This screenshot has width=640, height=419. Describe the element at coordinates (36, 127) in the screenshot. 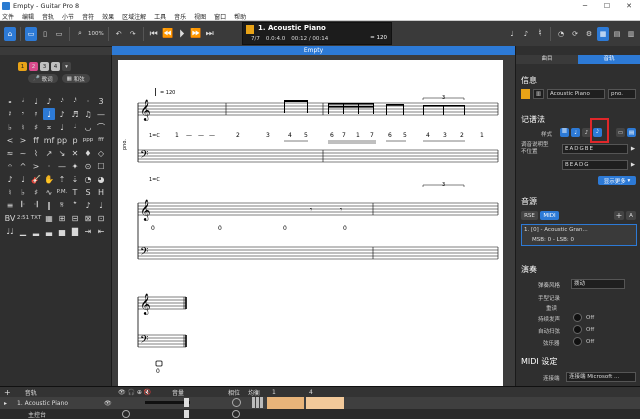

I see `palette-symbol-18: ♯` at that location.